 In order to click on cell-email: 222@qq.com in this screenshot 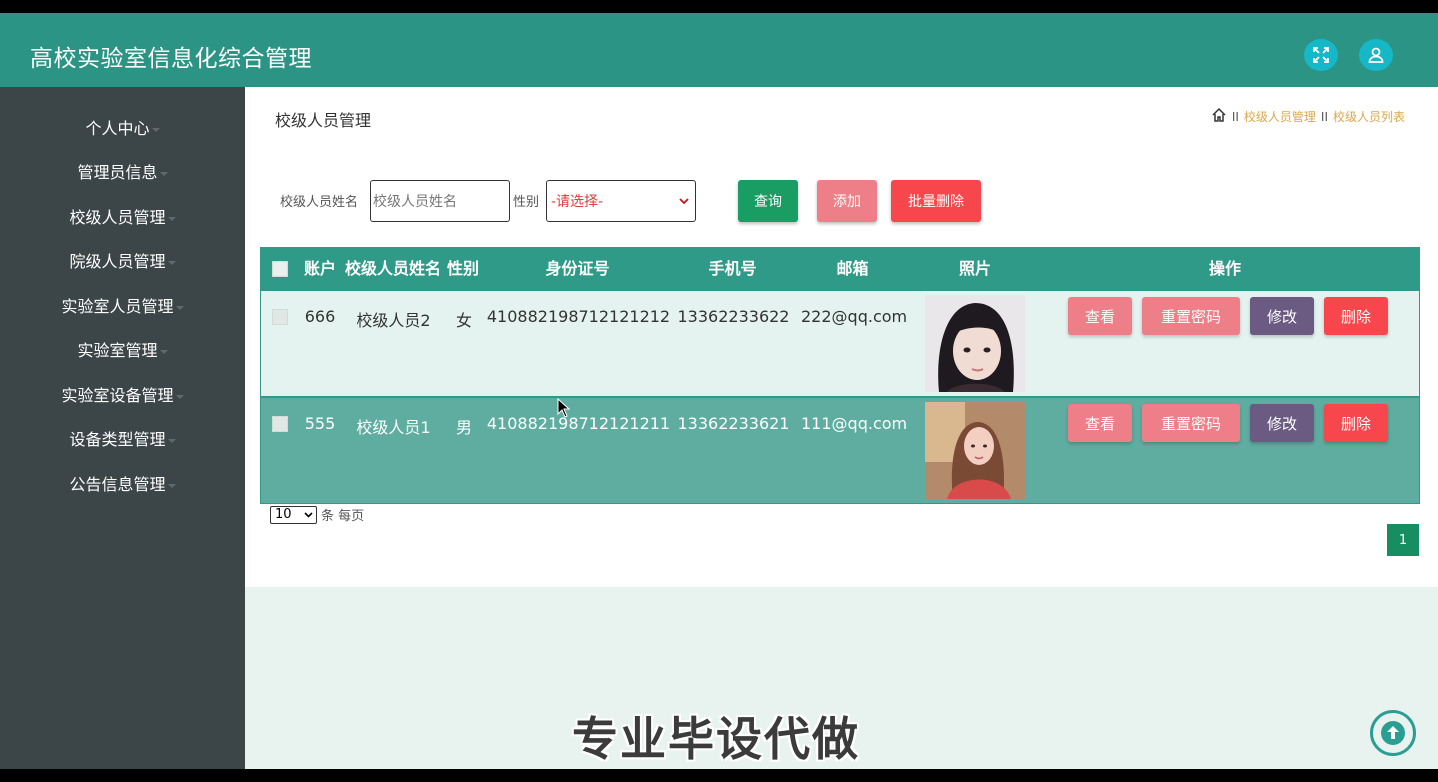, I will do `click(854, 316)`.